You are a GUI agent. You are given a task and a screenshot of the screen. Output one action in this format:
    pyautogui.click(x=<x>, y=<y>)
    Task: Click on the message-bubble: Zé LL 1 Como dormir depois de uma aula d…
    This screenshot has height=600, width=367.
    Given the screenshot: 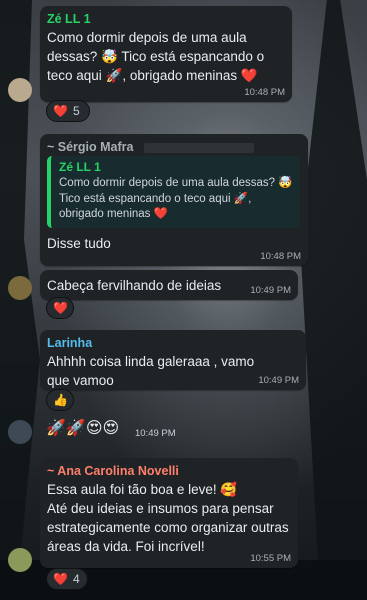 What is the action you would take?
    pyautogui.click(x=166, y=54)
    